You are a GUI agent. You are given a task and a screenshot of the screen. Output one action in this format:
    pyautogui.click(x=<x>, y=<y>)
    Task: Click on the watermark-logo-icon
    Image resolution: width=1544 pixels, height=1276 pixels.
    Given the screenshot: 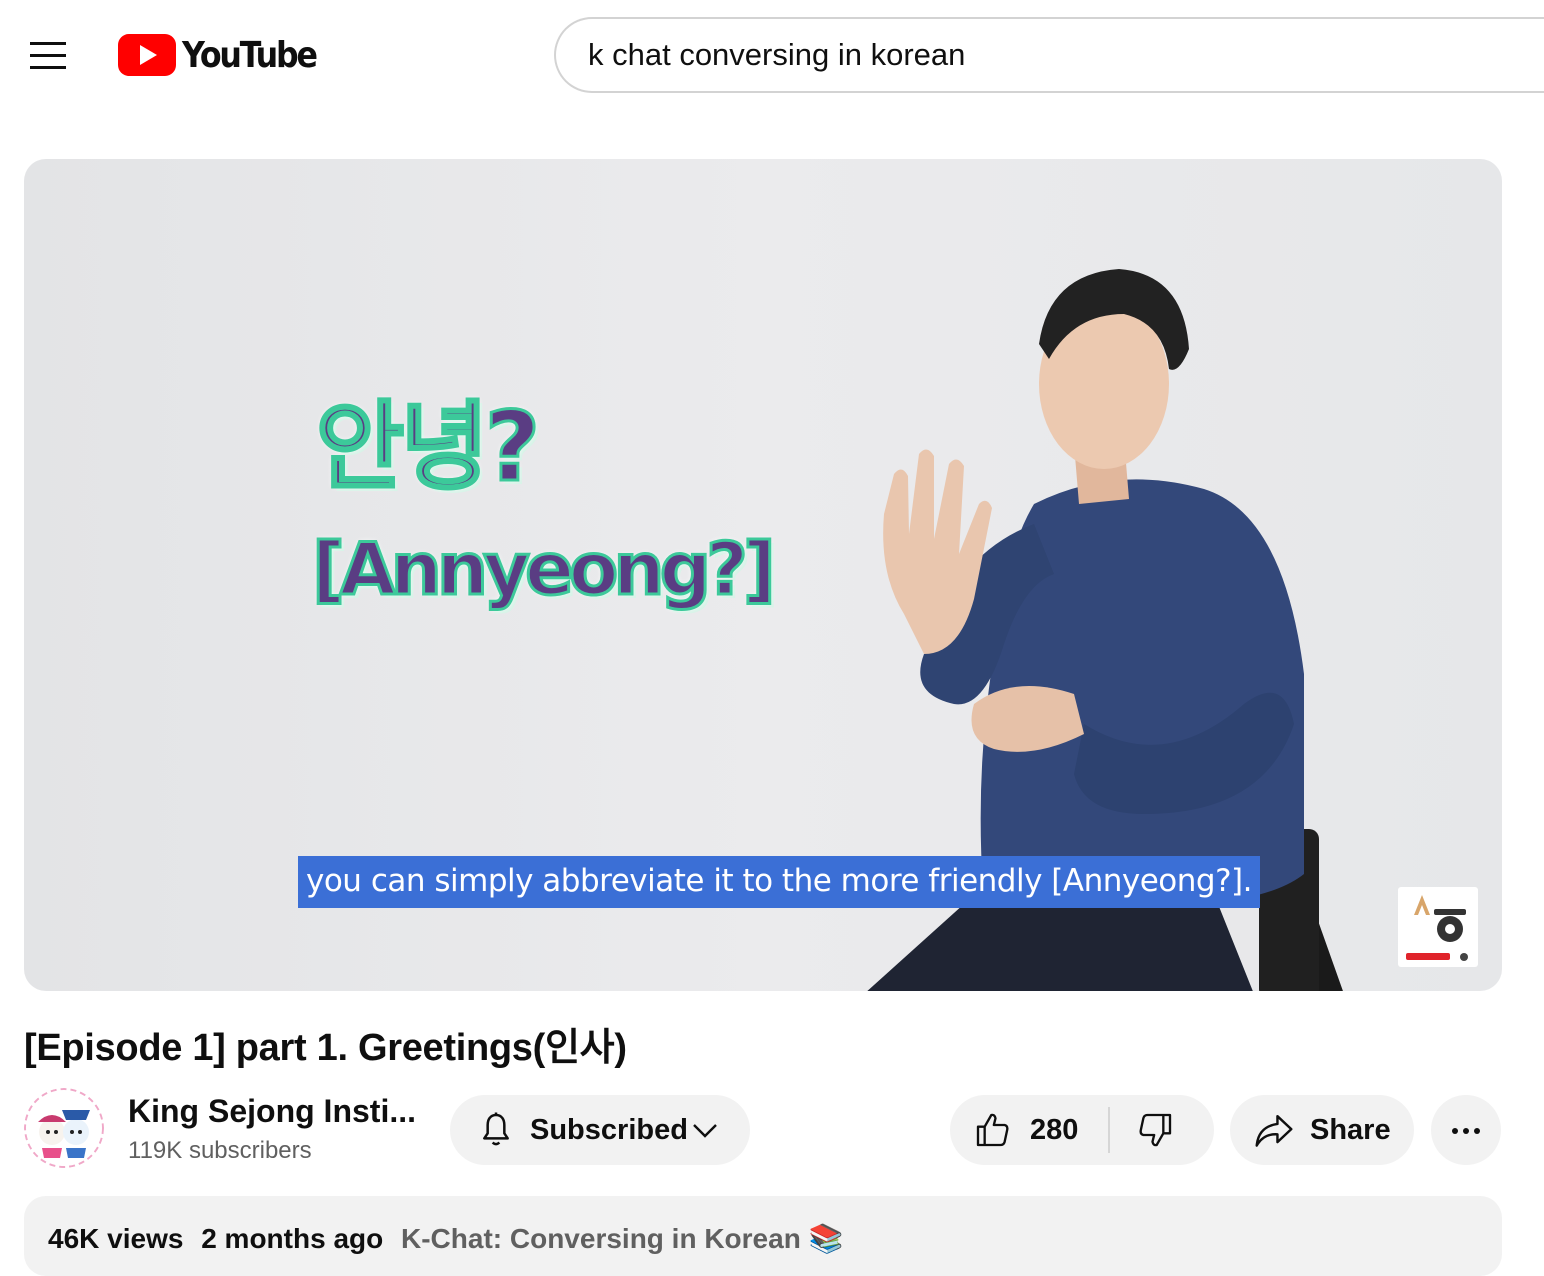 What is the action you would take?
    pyautogui.click(x=1437, y=928)
    